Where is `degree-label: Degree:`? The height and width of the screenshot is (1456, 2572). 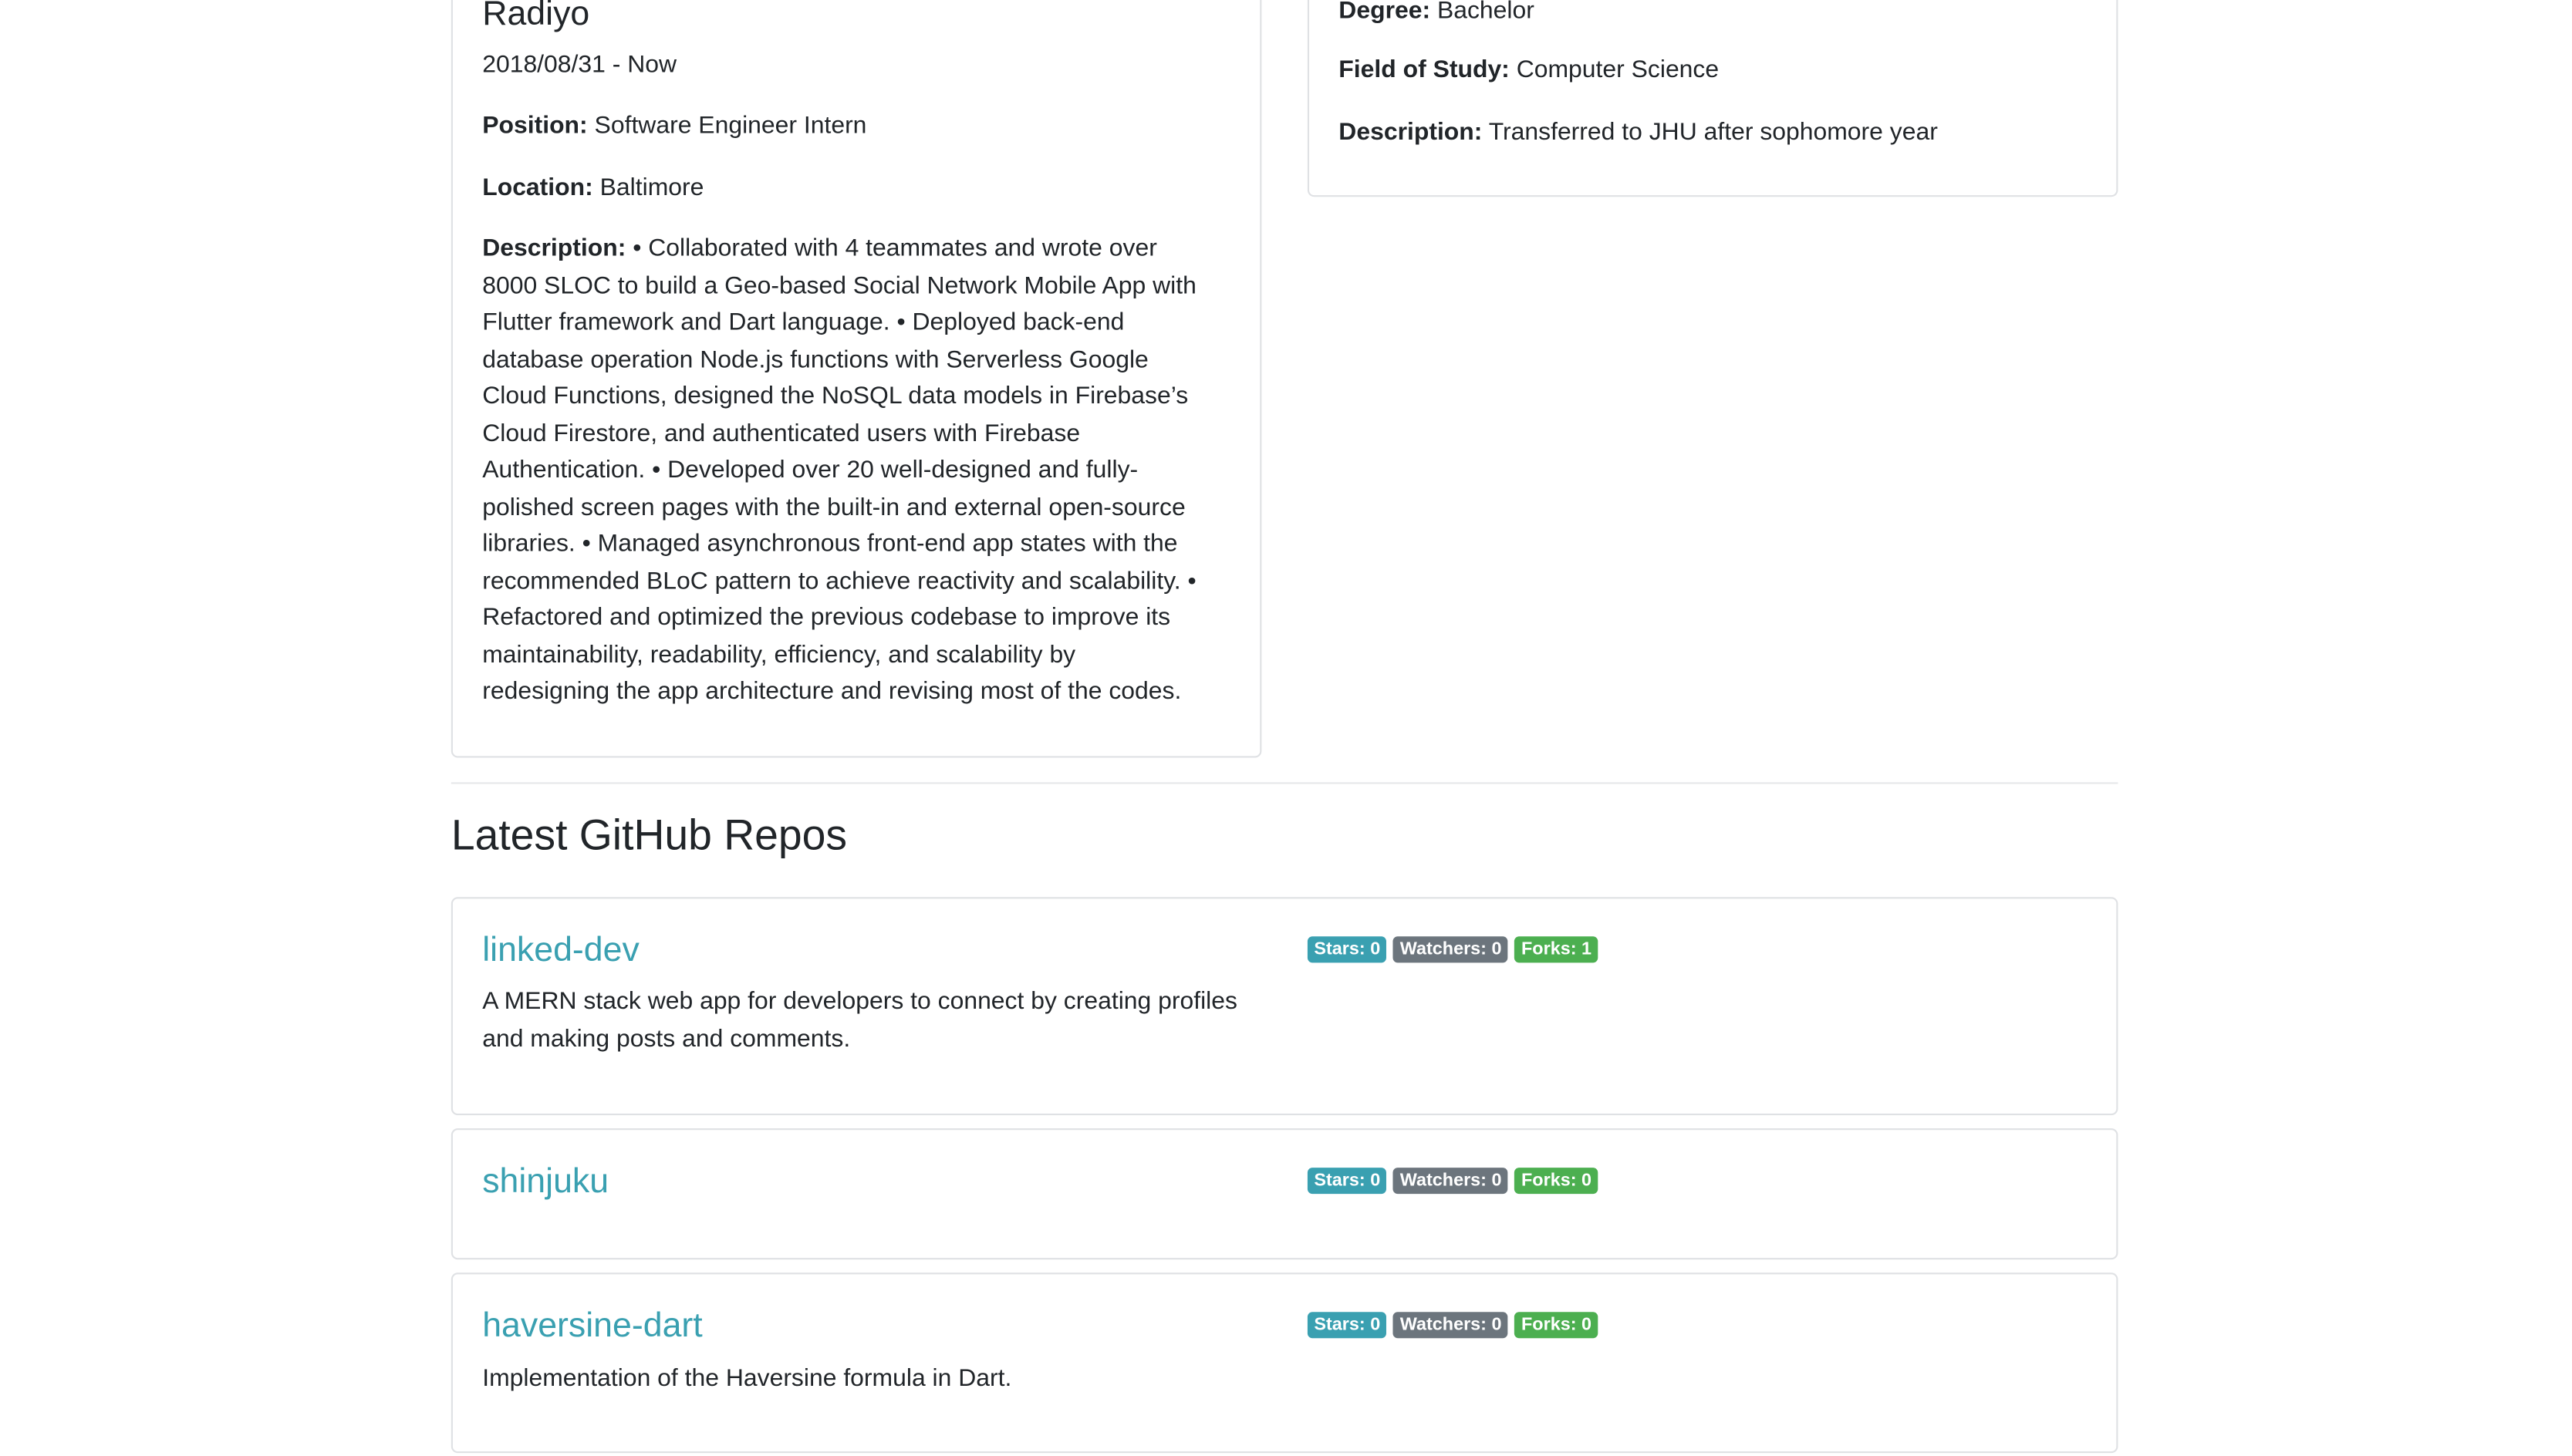
degree-label: Degree: is located at coordinates (1384, 12).